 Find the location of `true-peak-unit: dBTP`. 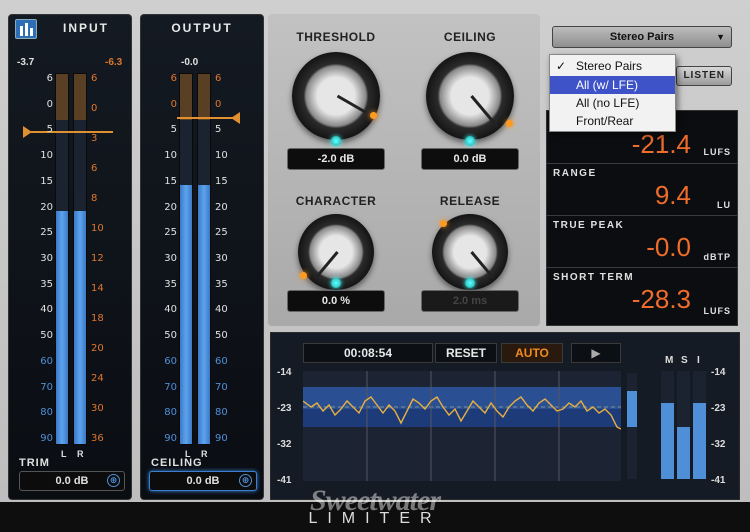

true-peak-unit: dBTP is located at coordinates (717, 257).